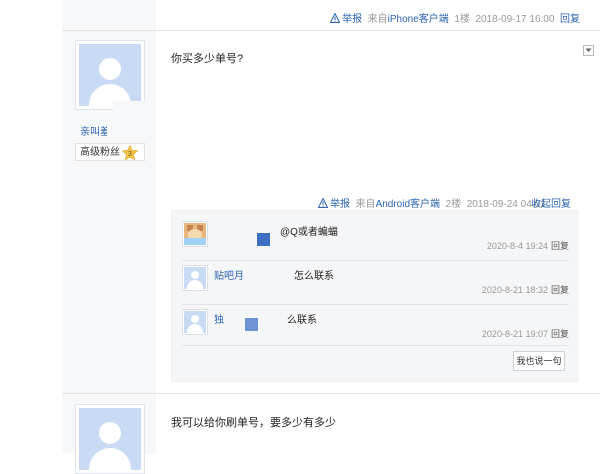 The image size is (600, 474). What do you see at coordinates (517, 246) in the screenshot?
I see `sub-reply-time: 2020-8-4 19:24` at bounding box center [517, 246].